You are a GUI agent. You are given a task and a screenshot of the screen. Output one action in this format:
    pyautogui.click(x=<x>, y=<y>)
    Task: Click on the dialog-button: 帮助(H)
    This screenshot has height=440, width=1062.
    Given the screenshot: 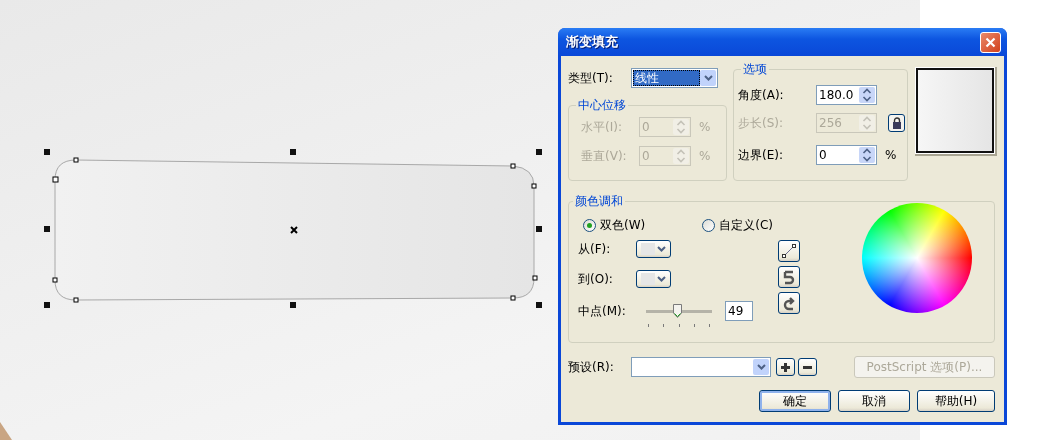 What is the action you would take?
    pyautogui.click(x=956, y=401)
    